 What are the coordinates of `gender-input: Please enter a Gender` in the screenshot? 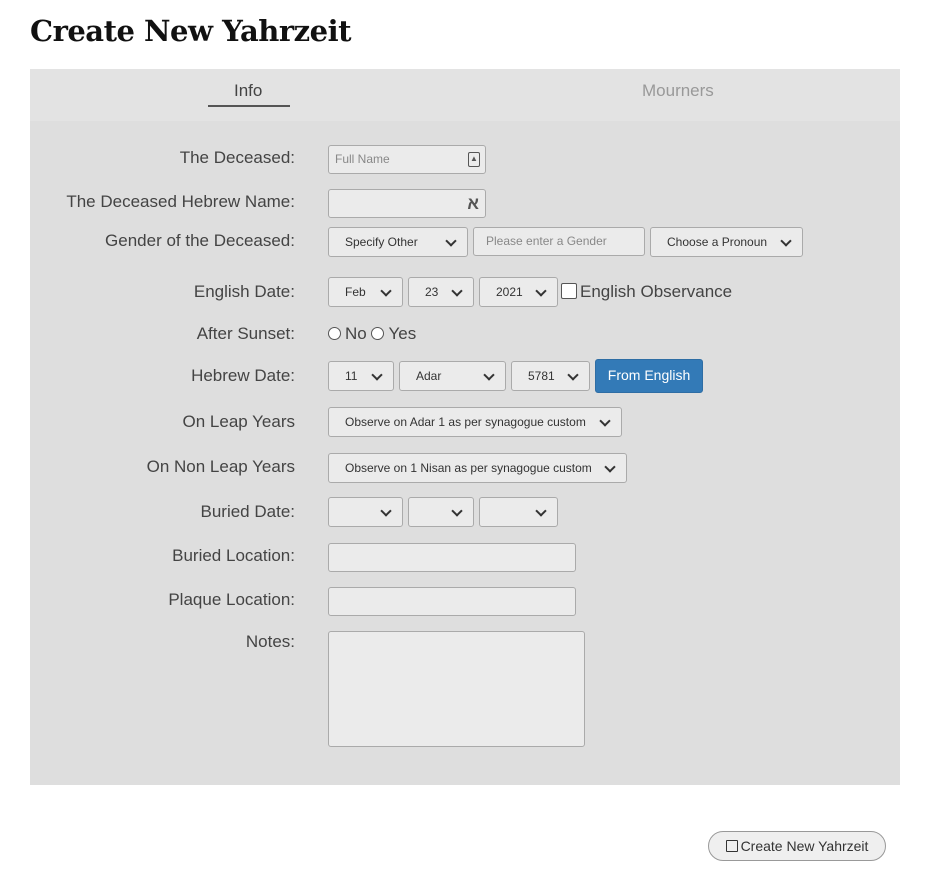 It's located at (559, 241).